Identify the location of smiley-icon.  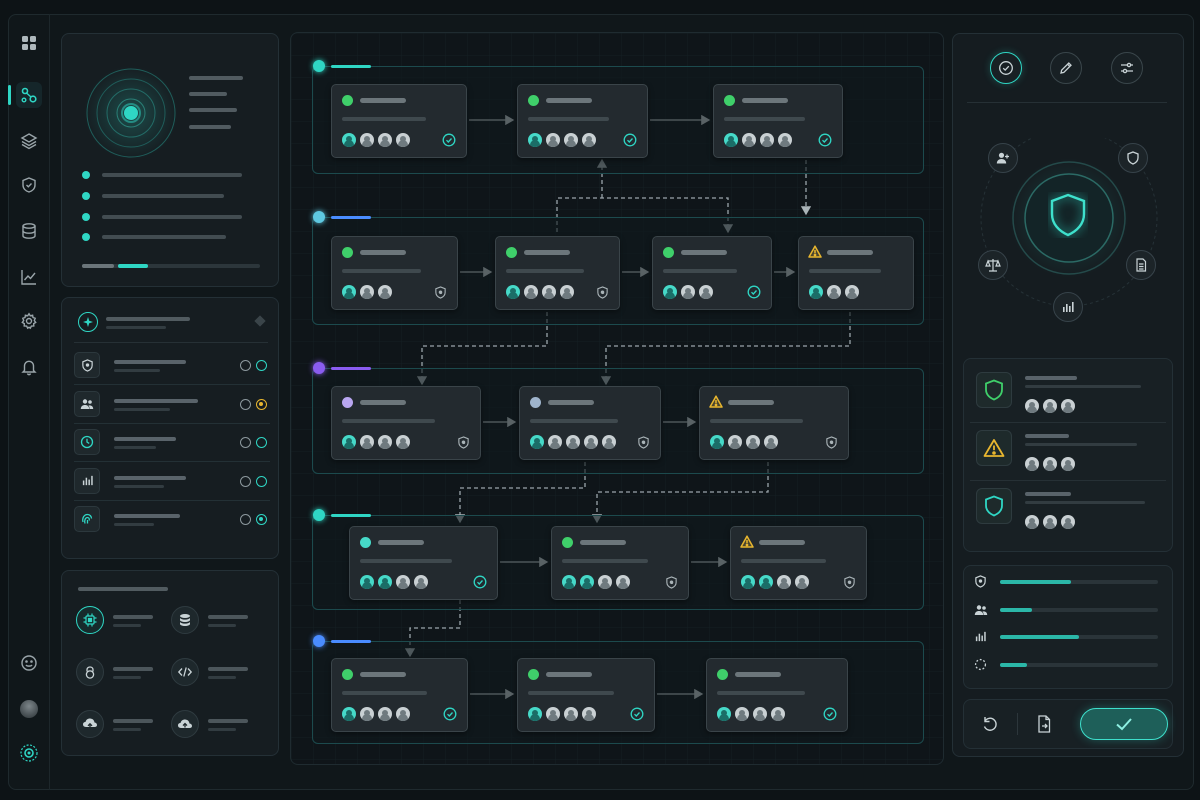
(29, 663).